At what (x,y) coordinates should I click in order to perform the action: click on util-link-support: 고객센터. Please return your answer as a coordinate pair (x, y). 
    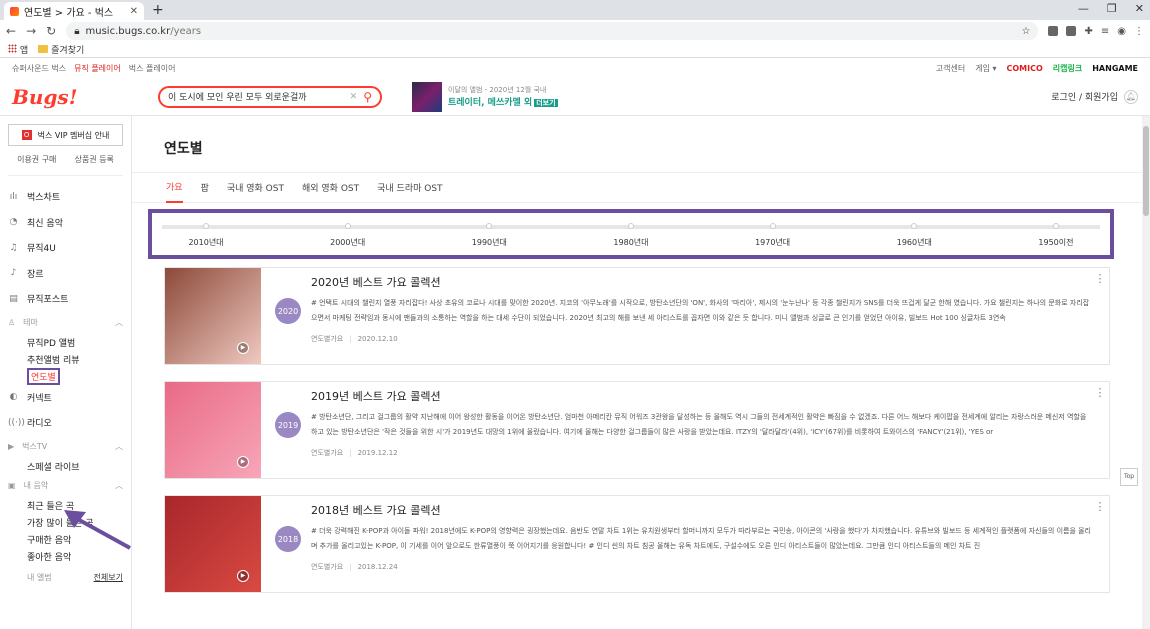
    Looking at the image, I should click on (950, 68).